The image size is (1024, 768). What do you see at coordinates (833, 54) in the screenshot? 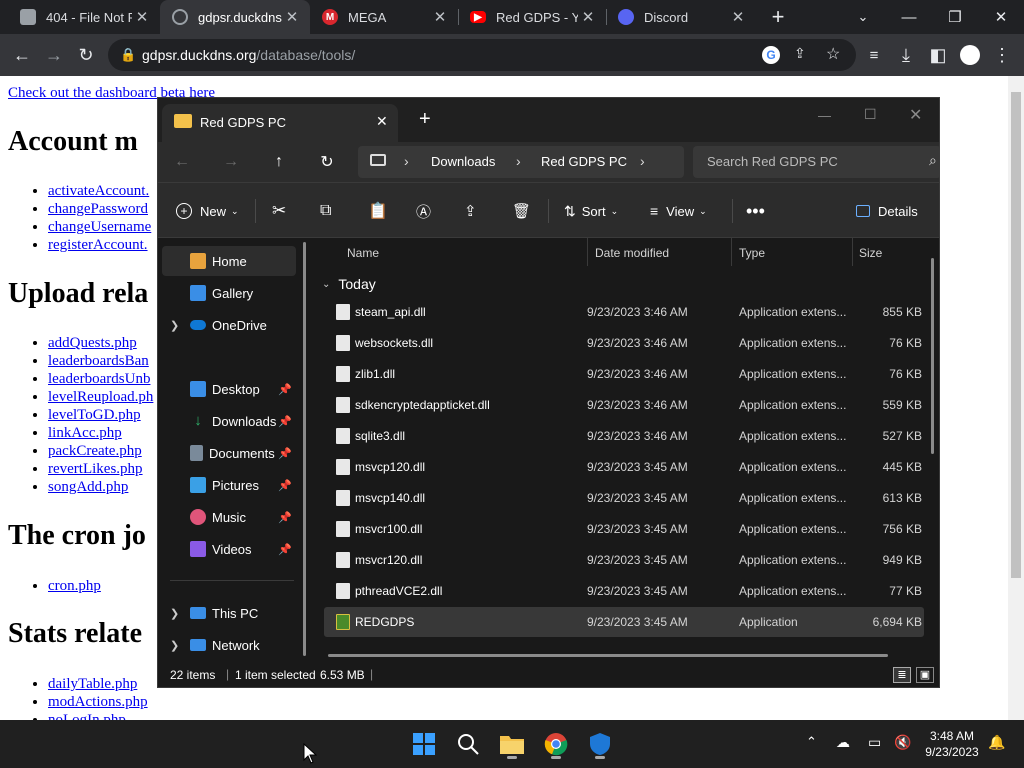
I see `bookmark-star-icon: ☆` at bounding box center [833, 54].